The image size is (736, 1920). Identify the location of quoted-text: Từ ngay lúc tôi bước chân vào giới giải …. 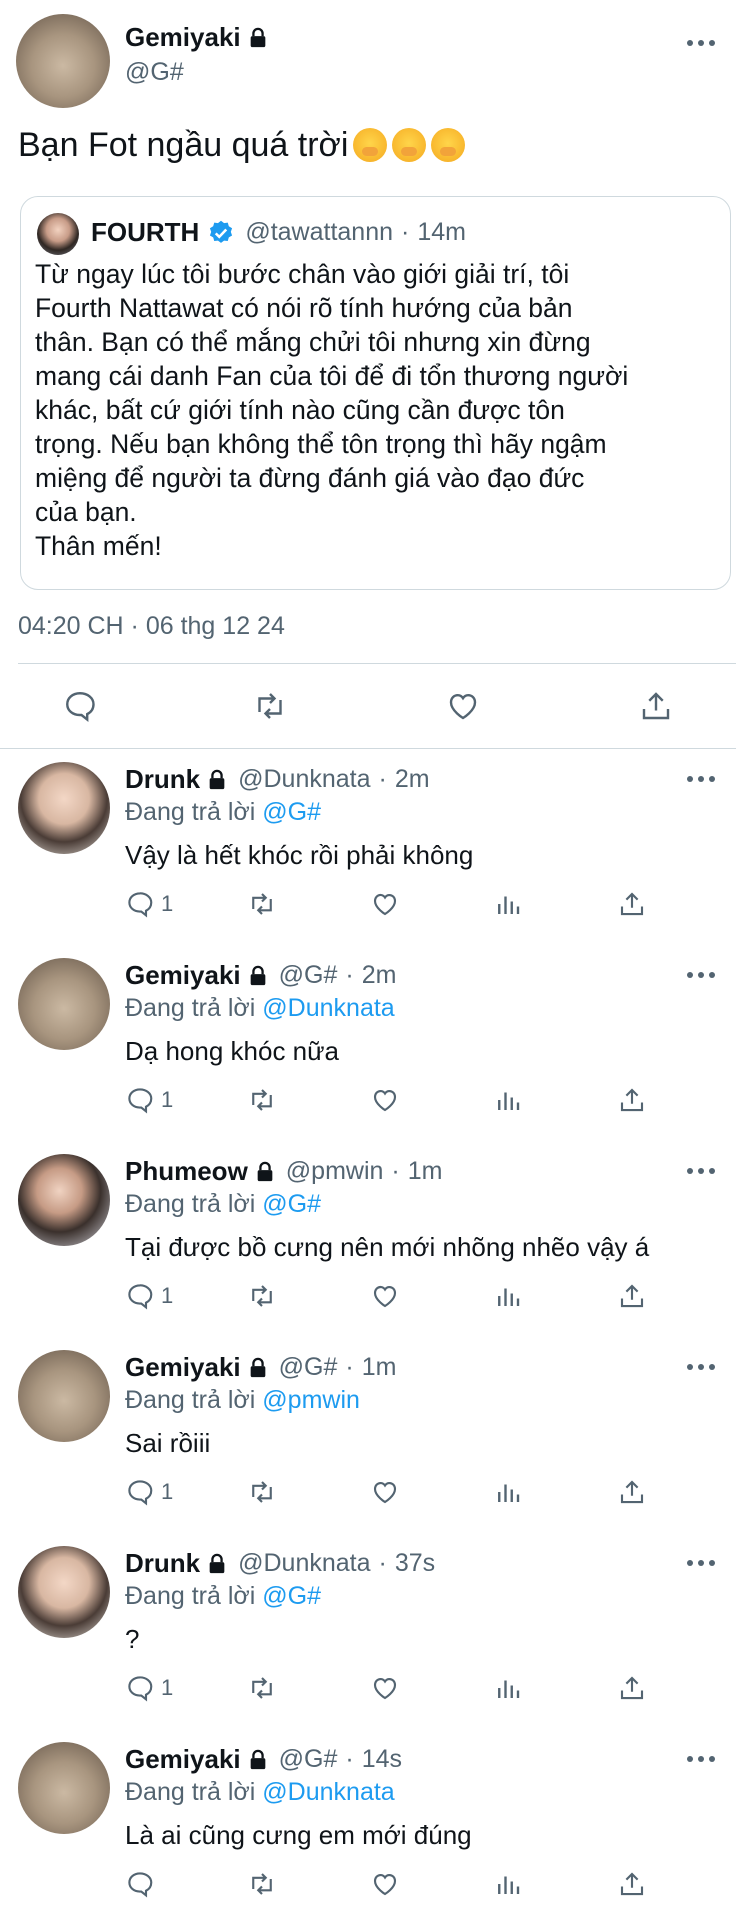
(332, 410).